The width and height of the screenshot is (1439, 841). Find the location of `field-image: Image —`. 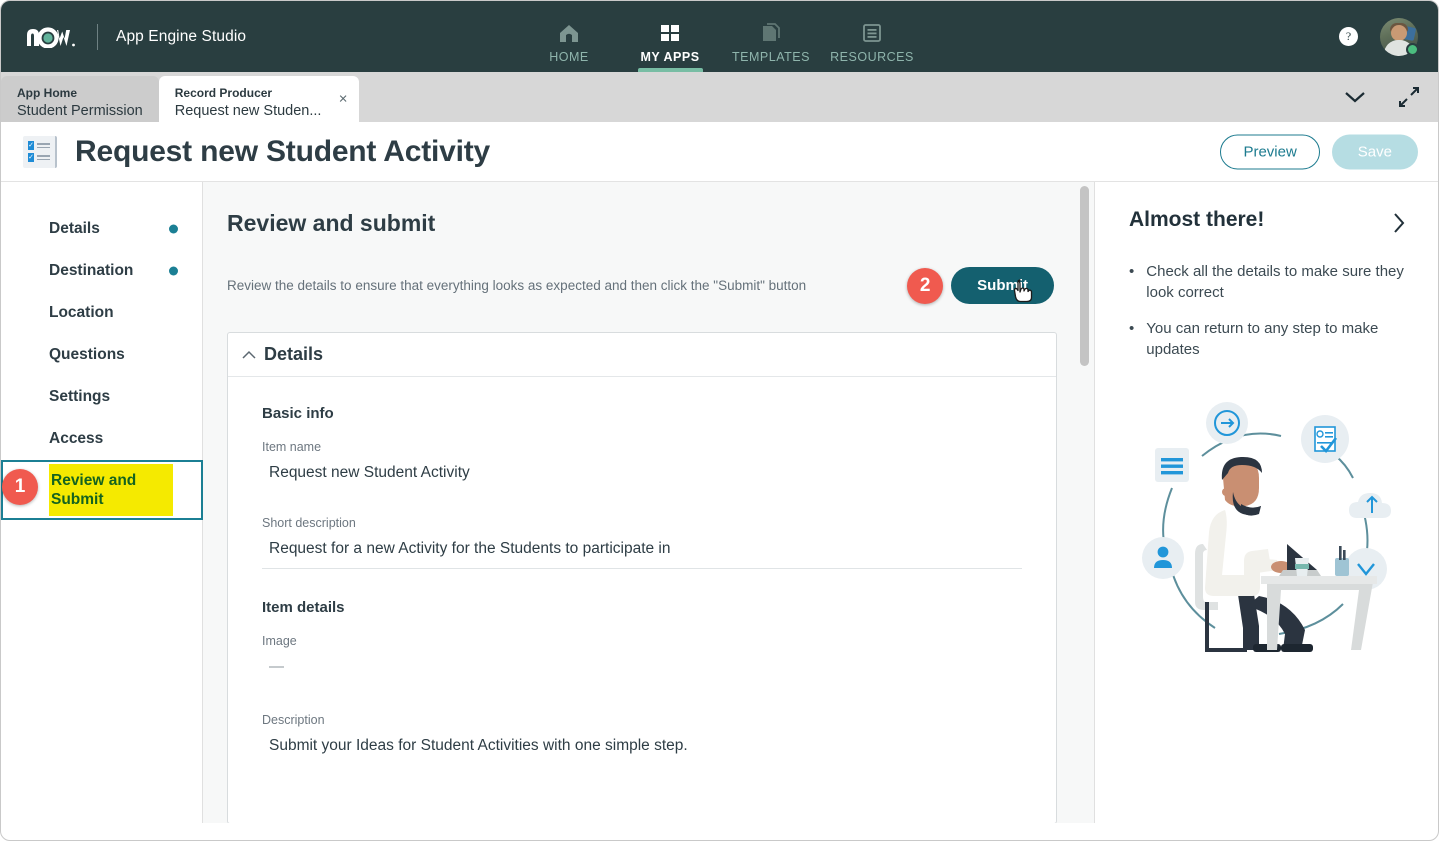

field-image: Image — is located at coordinates (642, 654).